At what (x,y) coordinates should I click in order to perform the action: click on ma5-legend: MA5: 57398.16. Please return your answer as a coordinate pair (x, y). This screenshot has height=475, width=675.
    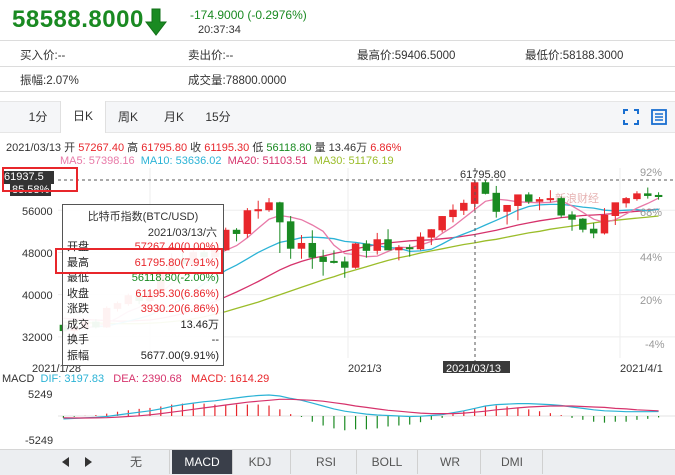
    Looking at the image, I should click on (97, 161).